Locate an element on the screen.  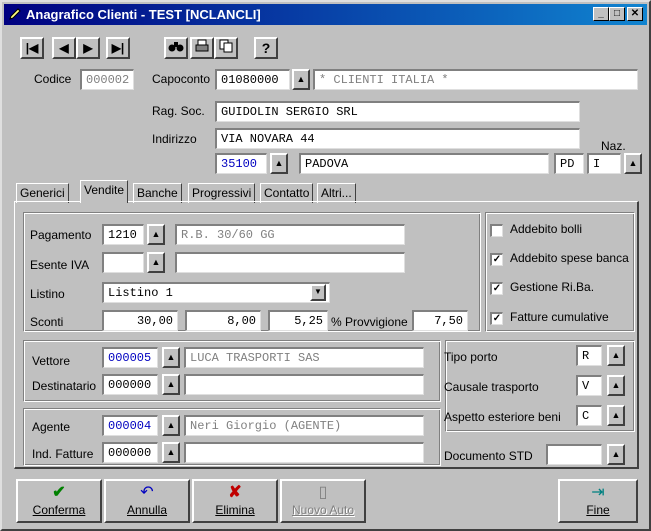
elimina-button: ✘ Elimina is located at coordinates (235, 501).